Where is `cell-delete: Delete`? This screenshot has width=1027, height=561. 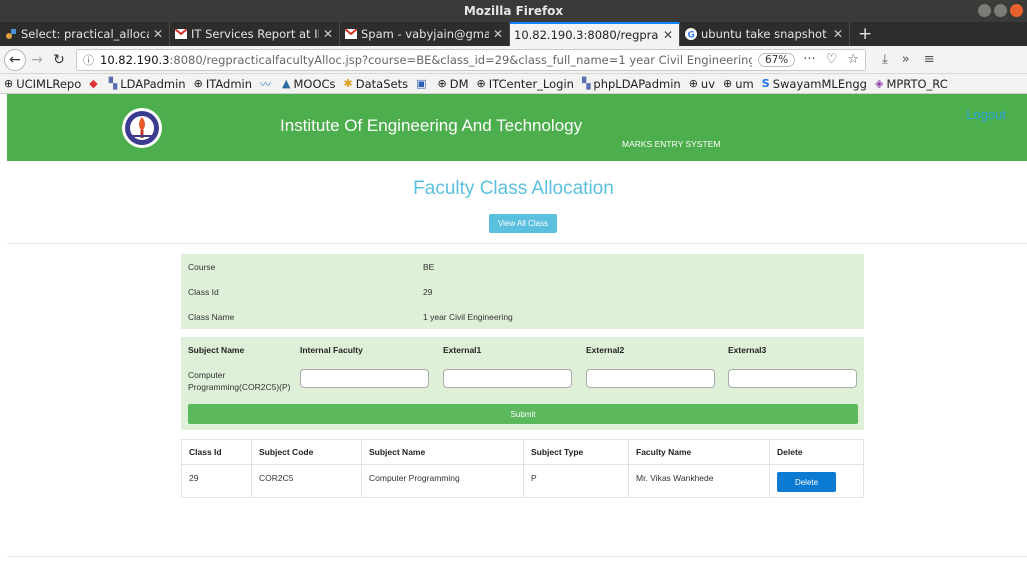 cell-delete: Delete is located at coordinates (816, 481).